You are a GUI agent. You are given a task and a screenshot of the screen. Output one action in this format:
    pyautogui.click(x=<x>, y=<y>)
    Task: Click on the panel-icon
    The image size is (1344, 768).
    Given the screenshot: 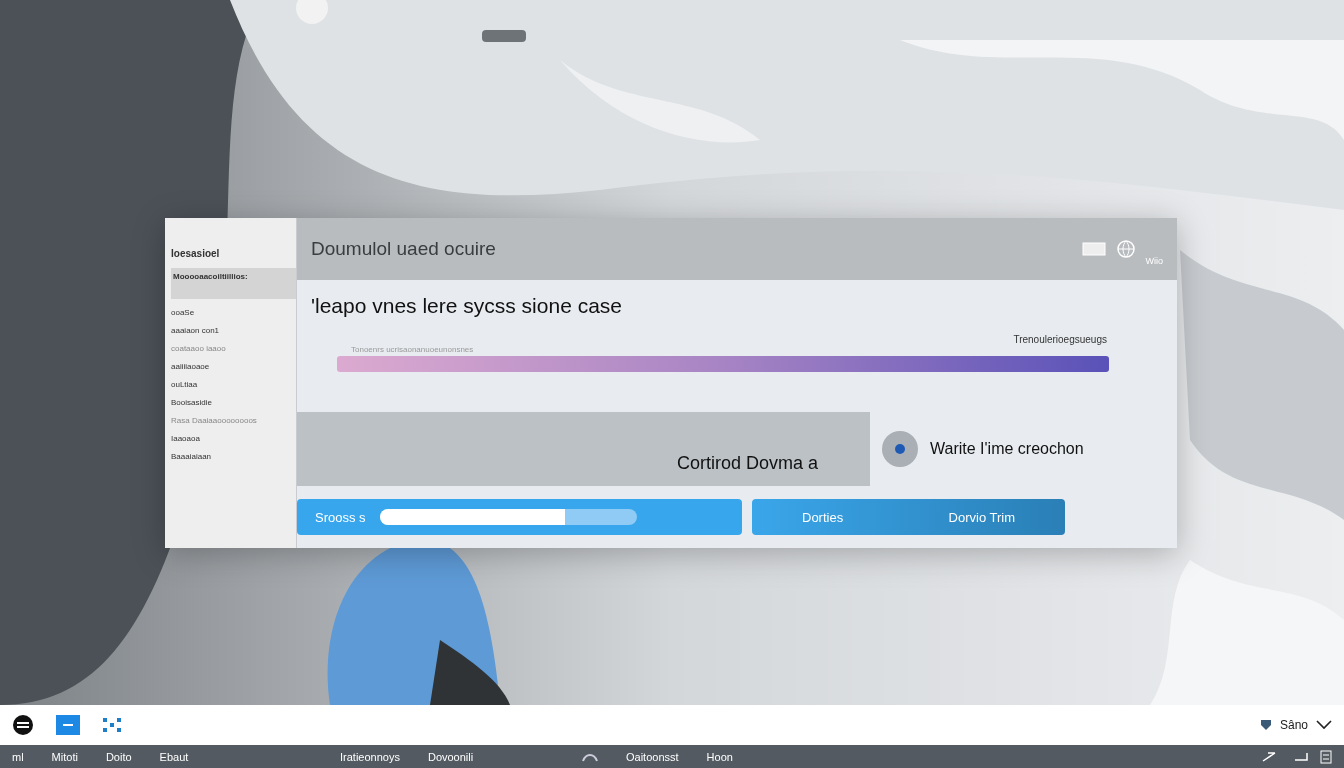 What is the action you would take?
    pyautogui.click(x=1326, y=756)
    